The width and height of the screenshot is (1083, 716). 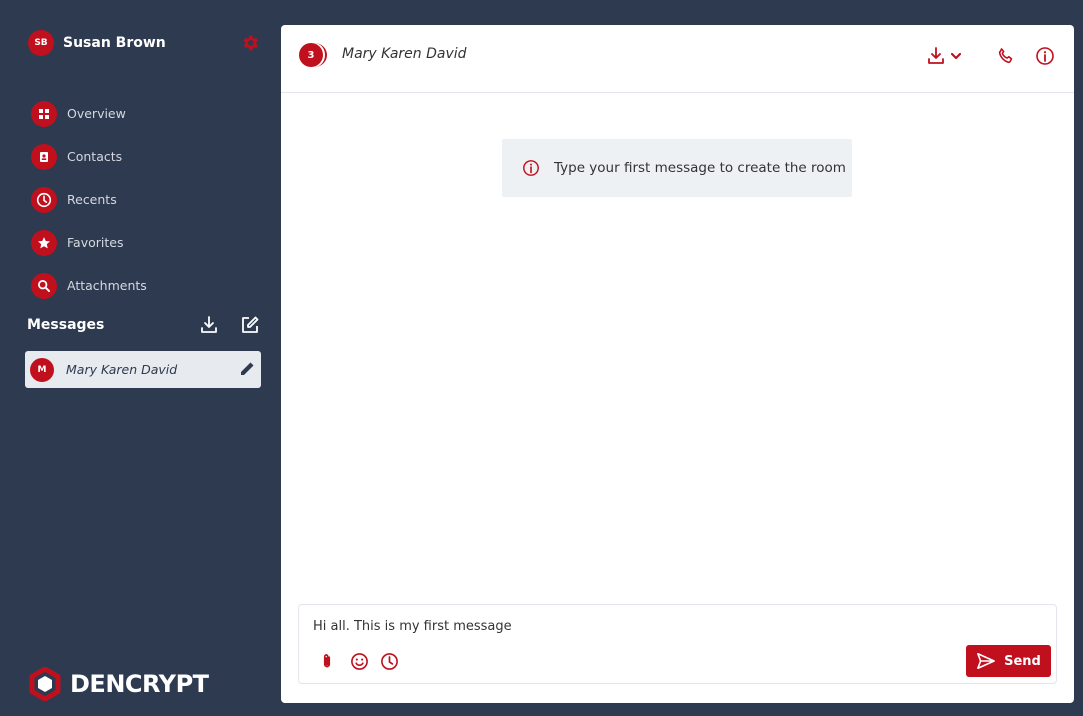 I want to click on dencrypt-logo: DENCRYPT, so click(x=118, y=684).